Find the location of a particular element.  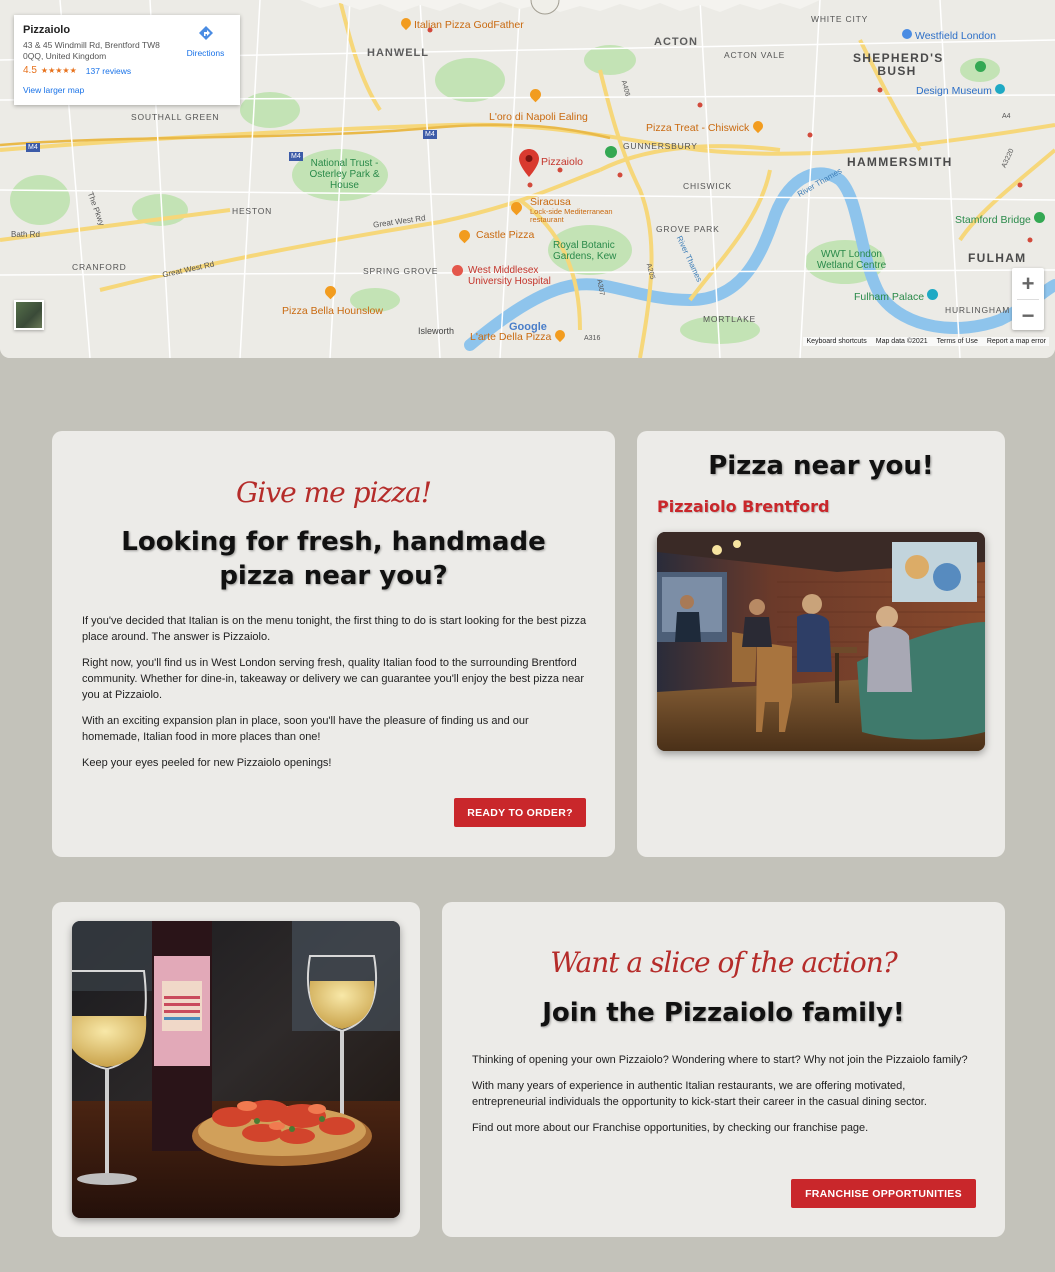

rating-value: 4.5 is located at coordinates (30, 70).